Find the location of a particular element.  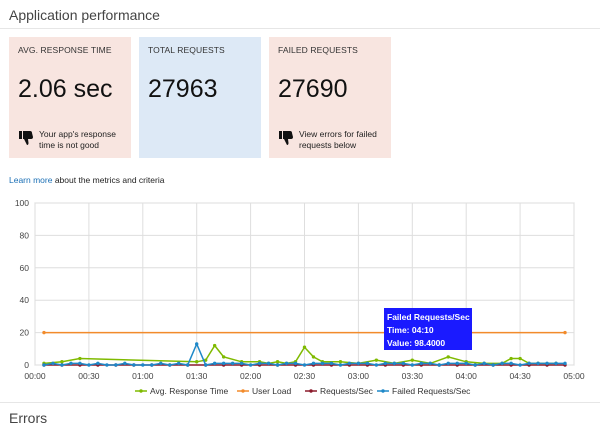

x-tick-label: 04:30 is located at coordinates (520, 376).